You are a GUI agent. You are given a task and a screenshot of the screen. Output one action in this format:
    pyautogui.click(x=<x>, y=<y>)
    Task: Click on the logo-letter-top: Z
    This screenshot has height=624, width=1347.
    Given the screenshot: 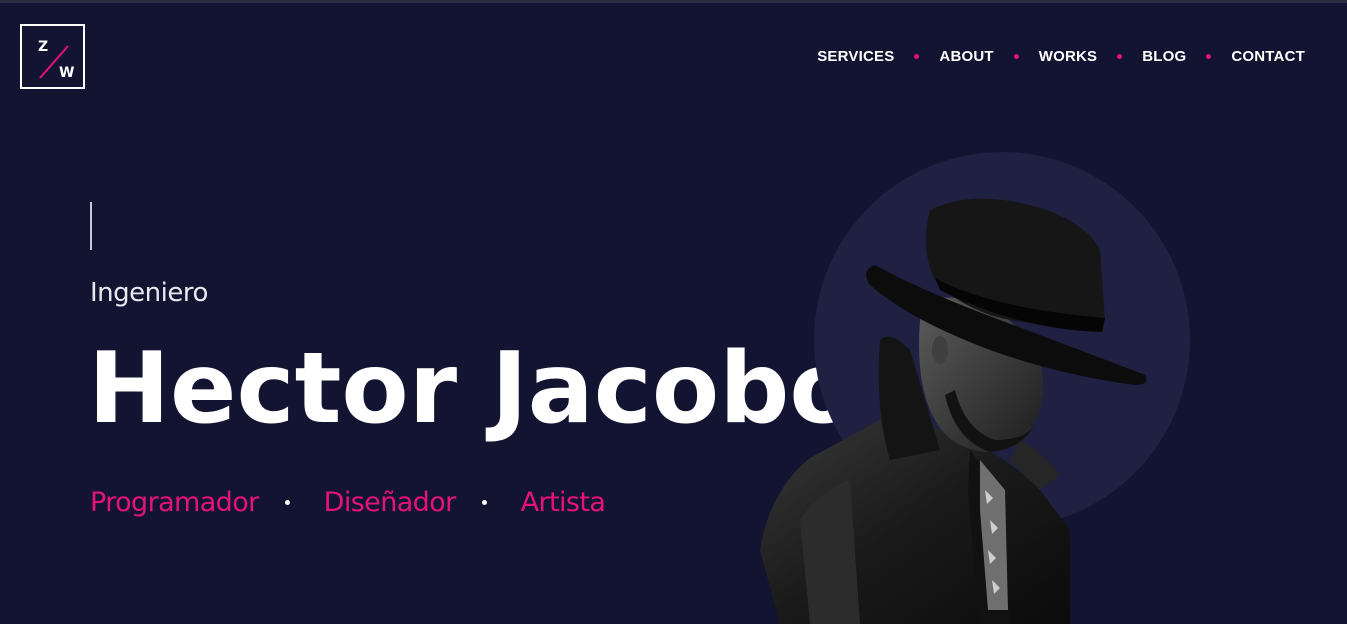 What is the action you would take?
    pyautogui.click(x=43, y=47)
    